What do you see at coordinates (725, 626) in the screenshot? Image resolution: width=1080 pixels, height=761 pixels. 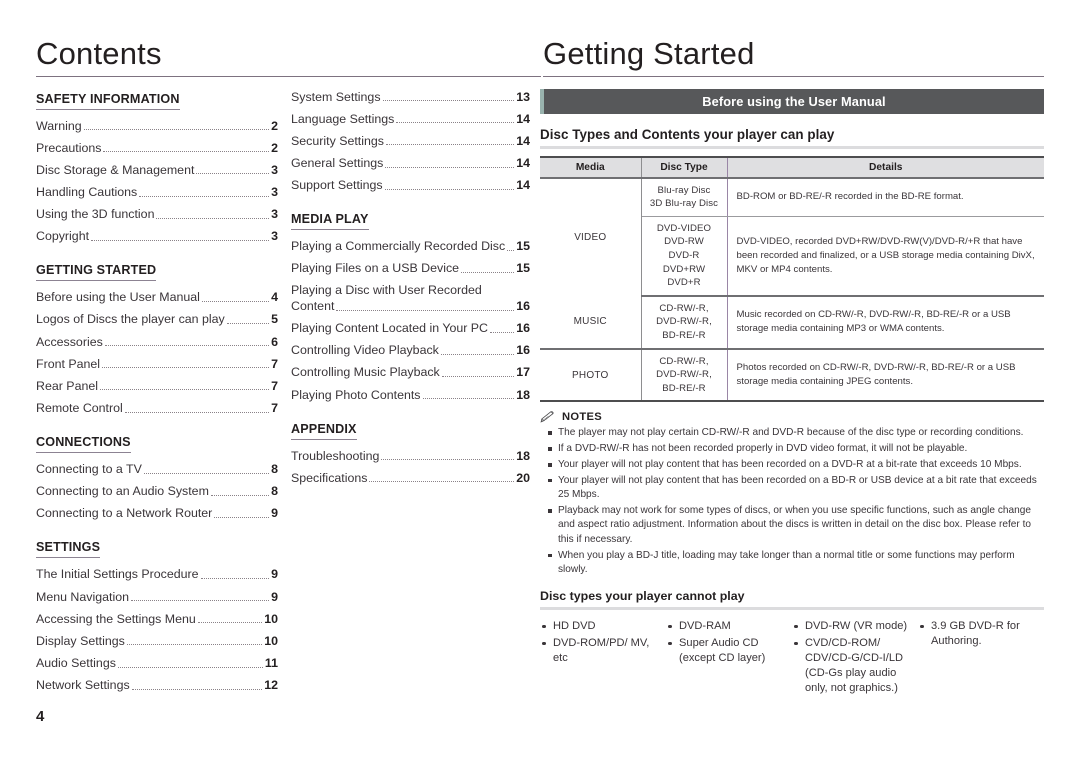 I see `cannot-play-item: DVD-RAM` at bounding box center [725, 626].